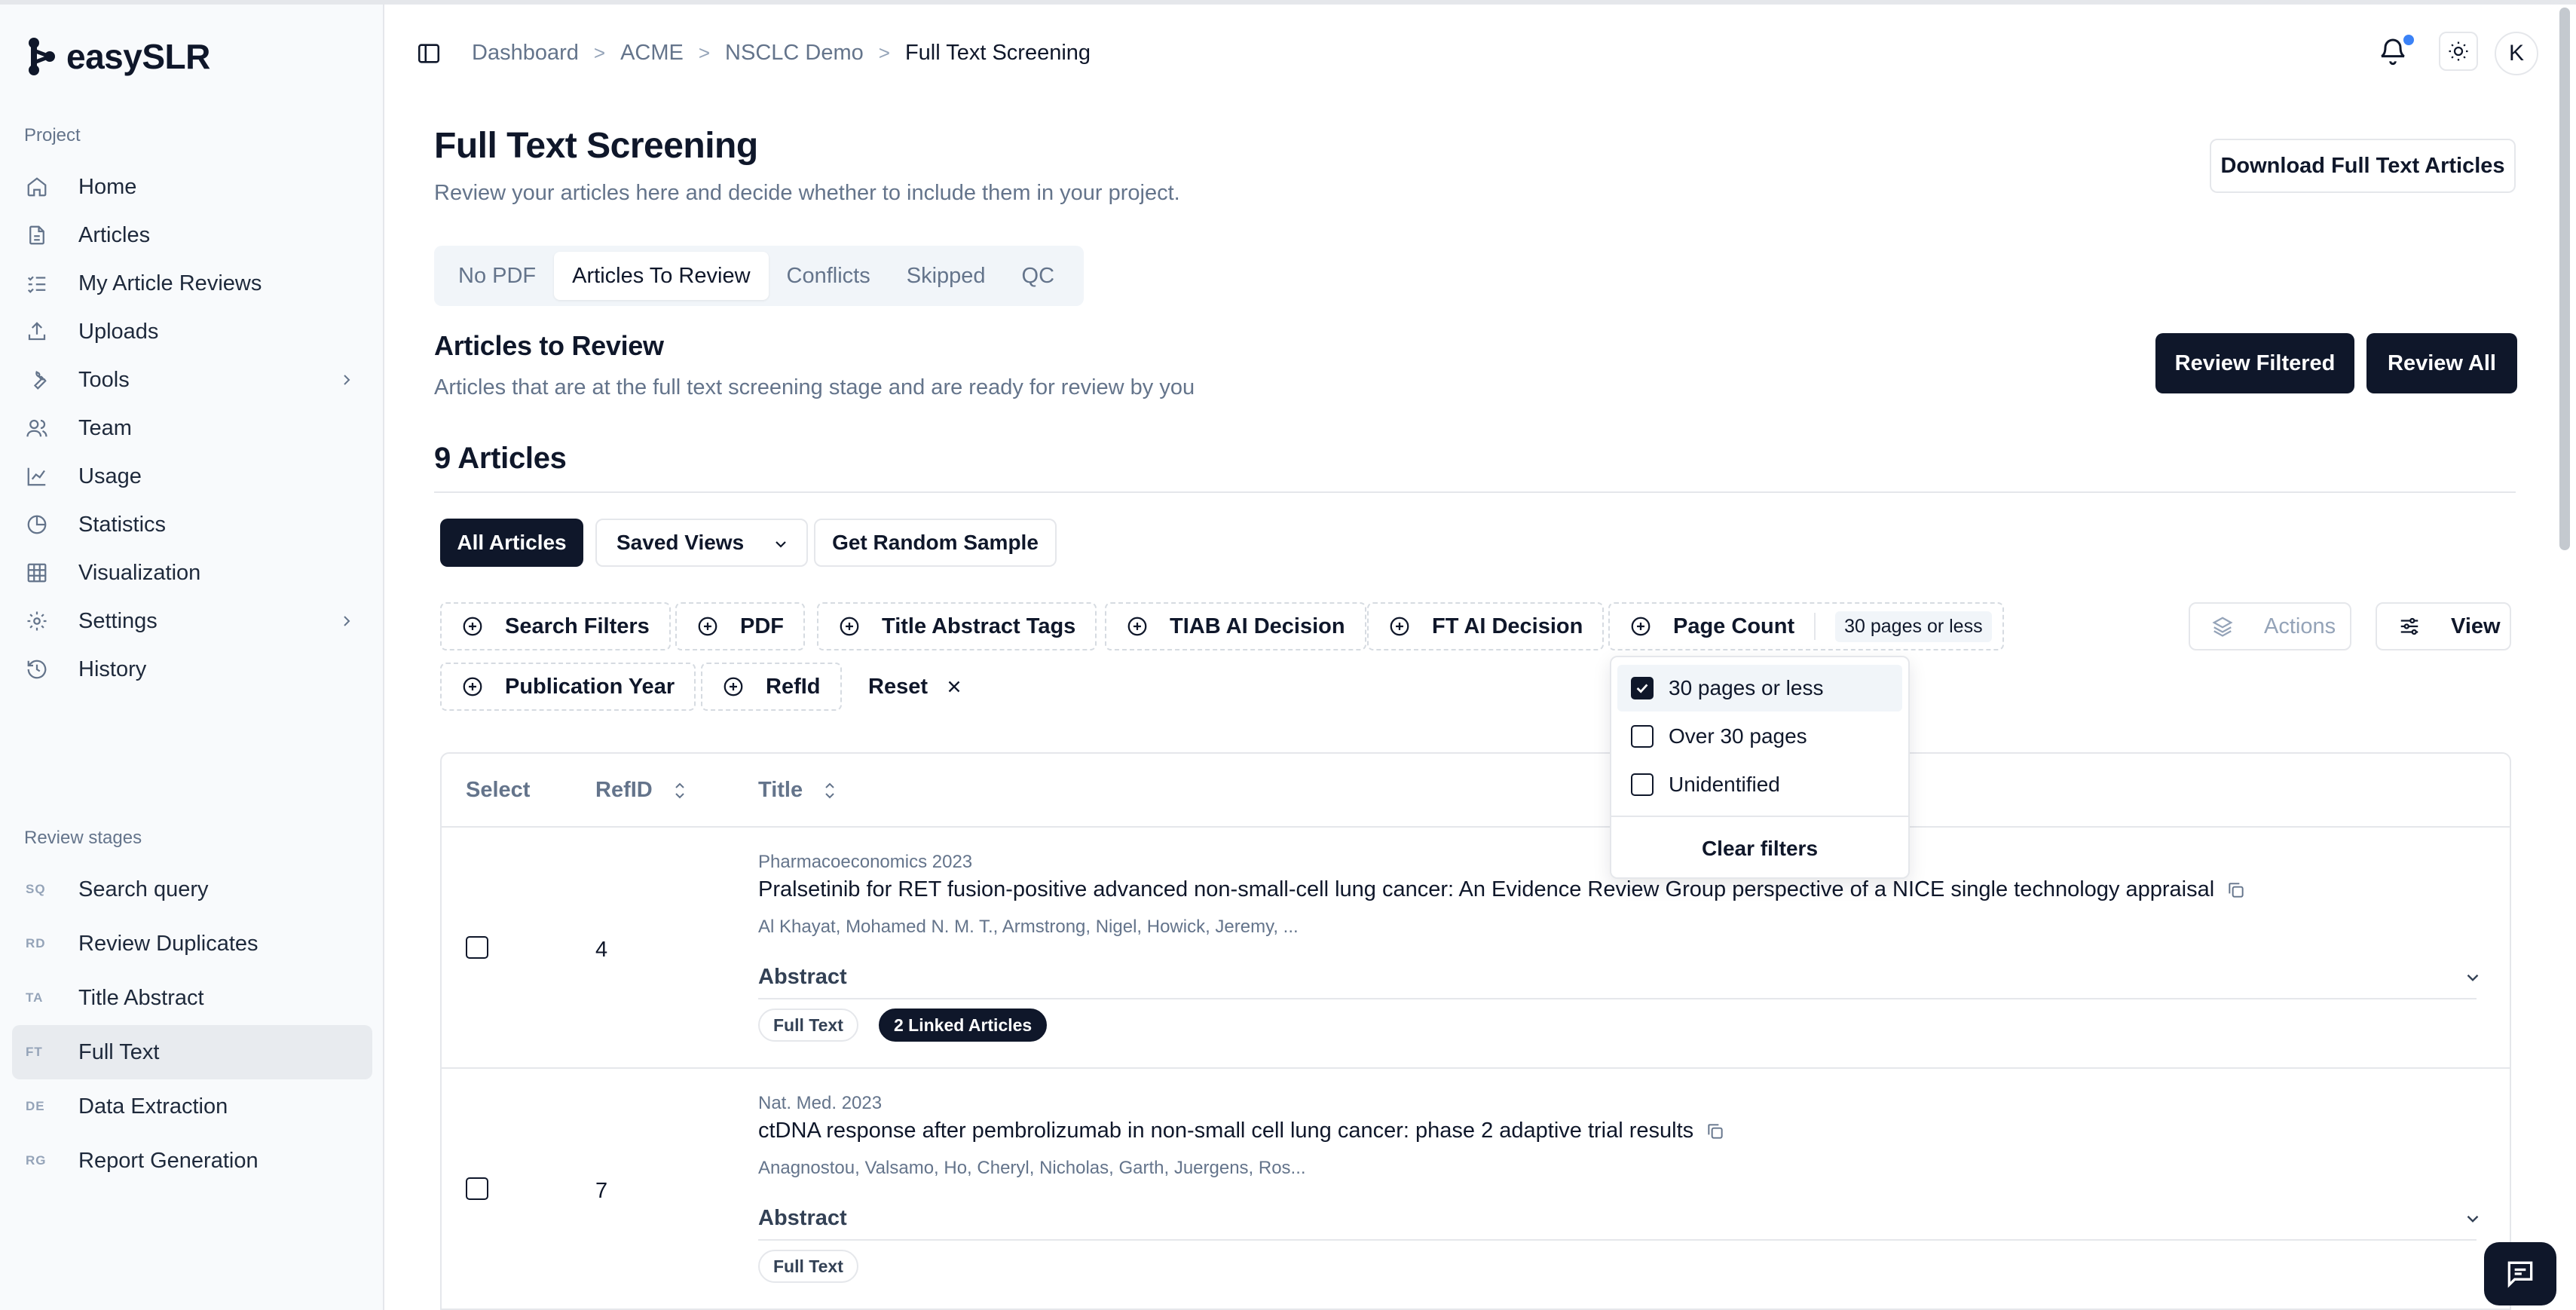 The width and height of the screenshot is (2576, 1310). Describe the element at coordinates (192, 998) in the screenshot. I see `stage-title-abstract: TA Title Abstract` at that location.